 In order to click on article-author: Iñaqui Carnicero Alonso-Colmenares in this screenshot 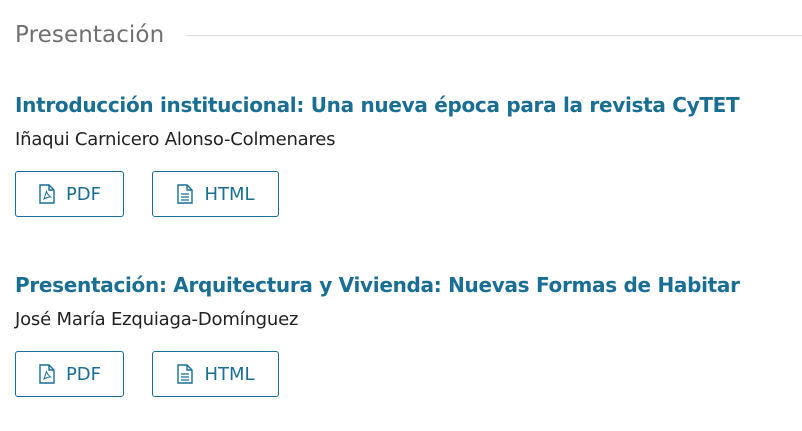, I will do `click(175, 139)`.